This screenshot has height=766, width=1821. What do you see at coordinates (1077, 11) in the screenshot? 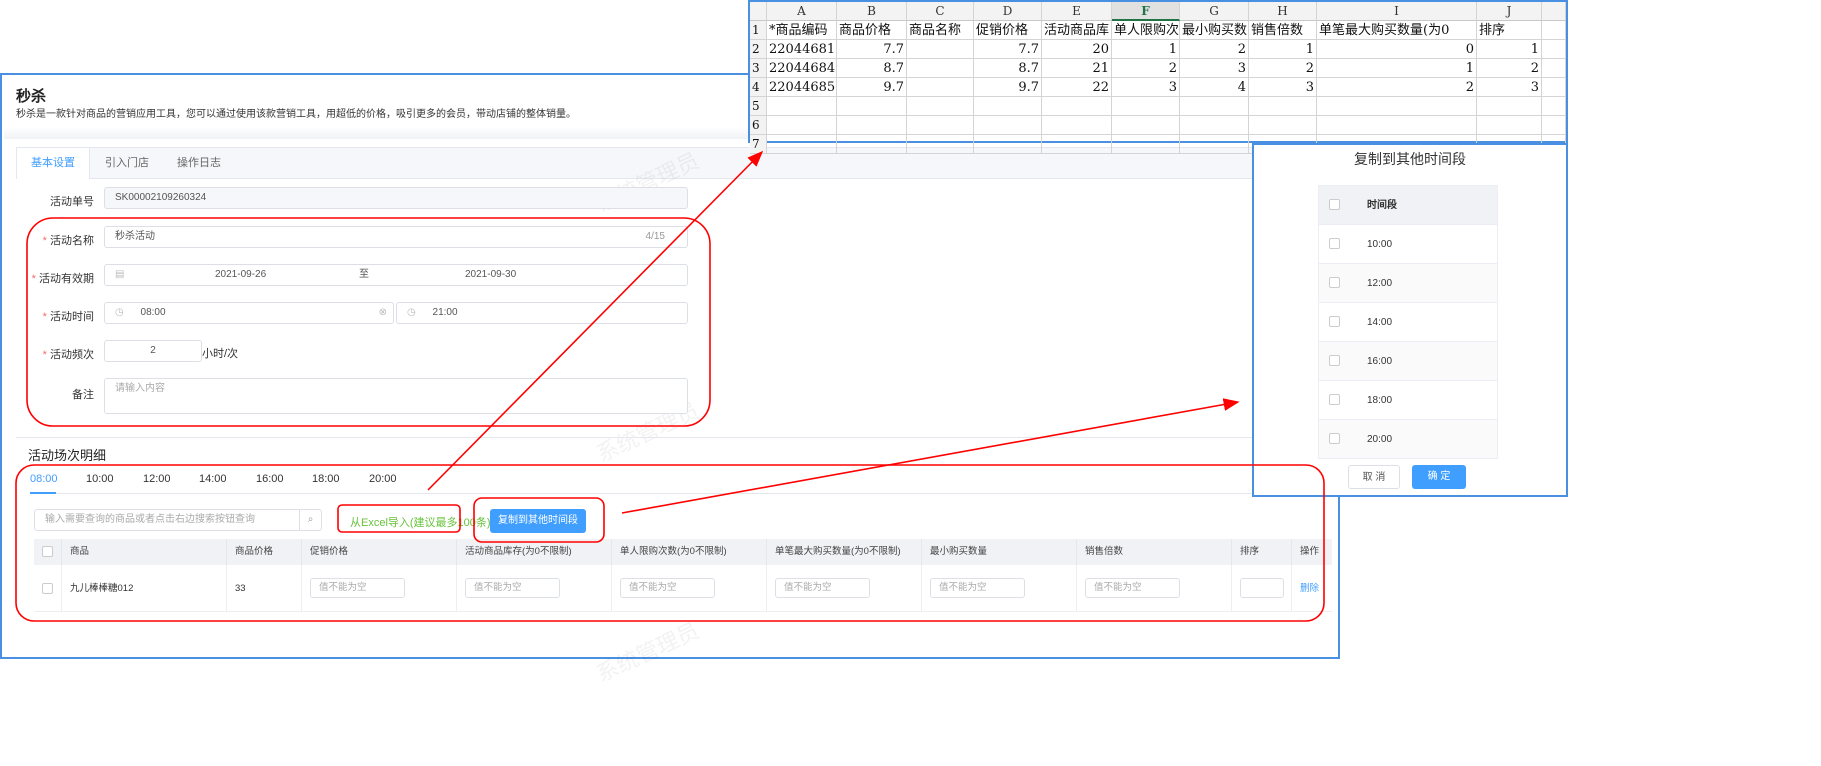
I see `column-header: E` at bounding box center [1077, 11].